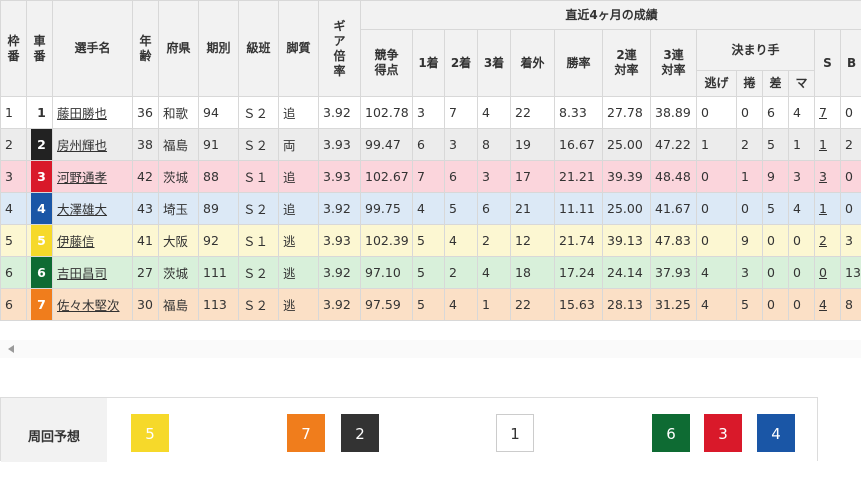 This screenshot has width=861, height=478. What do you see at coordinates (494, 177) in the screenshot?
I see `third-cell: 3` at bounding box center [494, 177].